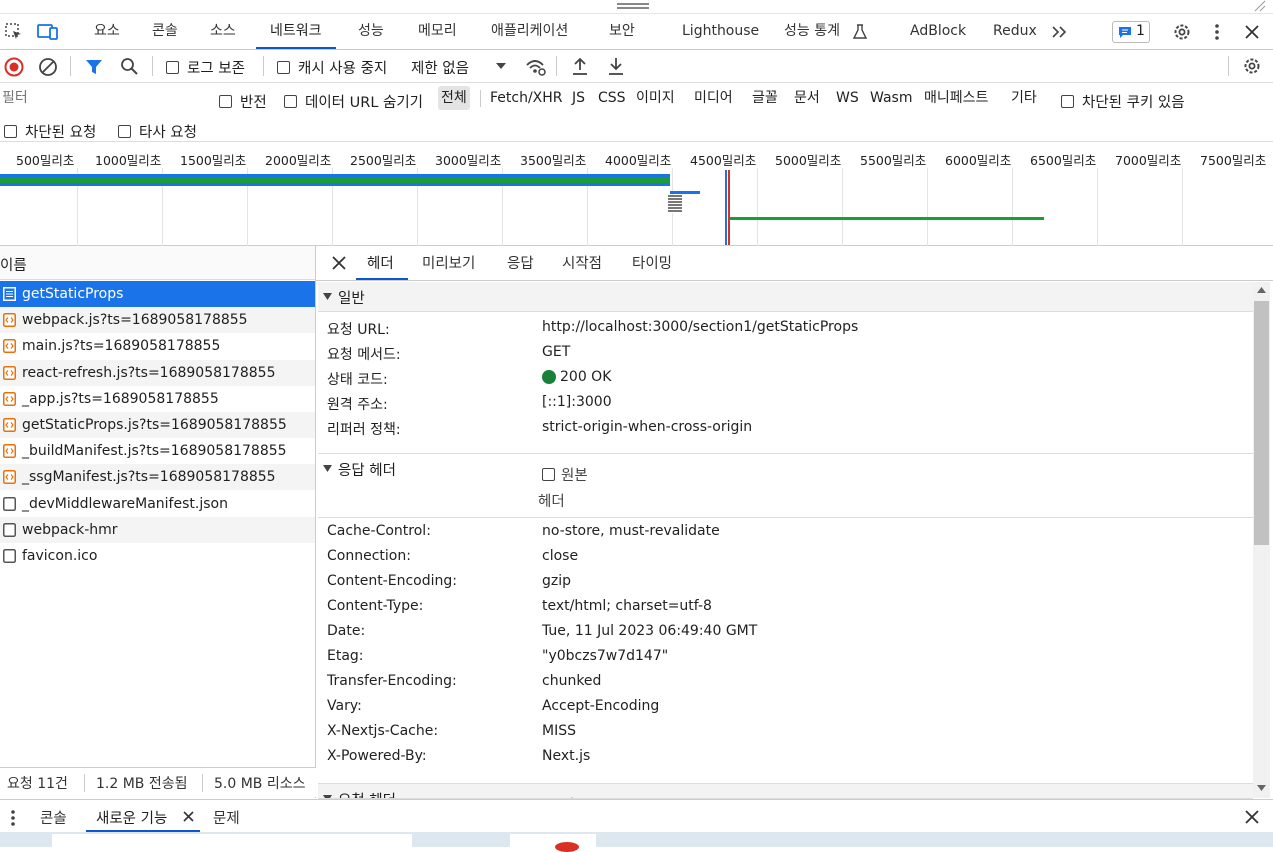 This screenshot has height=852, width=1273. Describe the element at coordinates (726, 207) in the screenshot. I see `dom-content-loaded-marker` at that location.